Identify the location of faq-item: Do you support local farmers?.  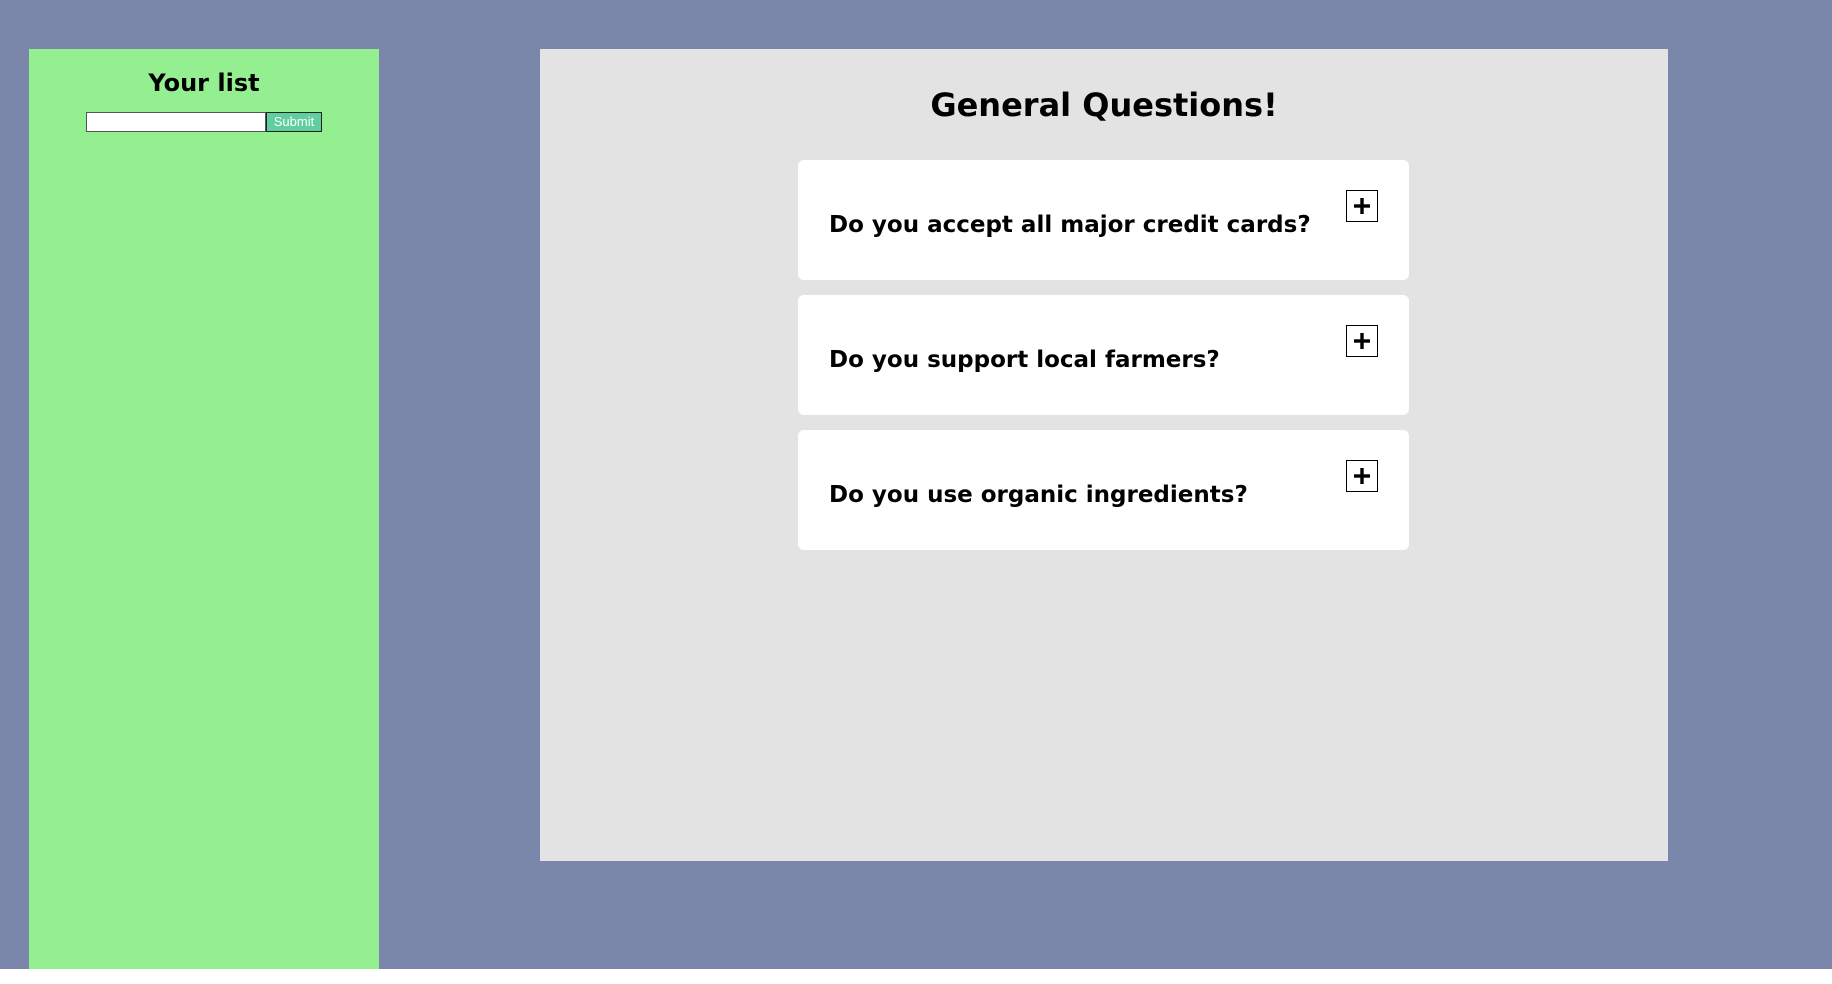
(1103, 355).